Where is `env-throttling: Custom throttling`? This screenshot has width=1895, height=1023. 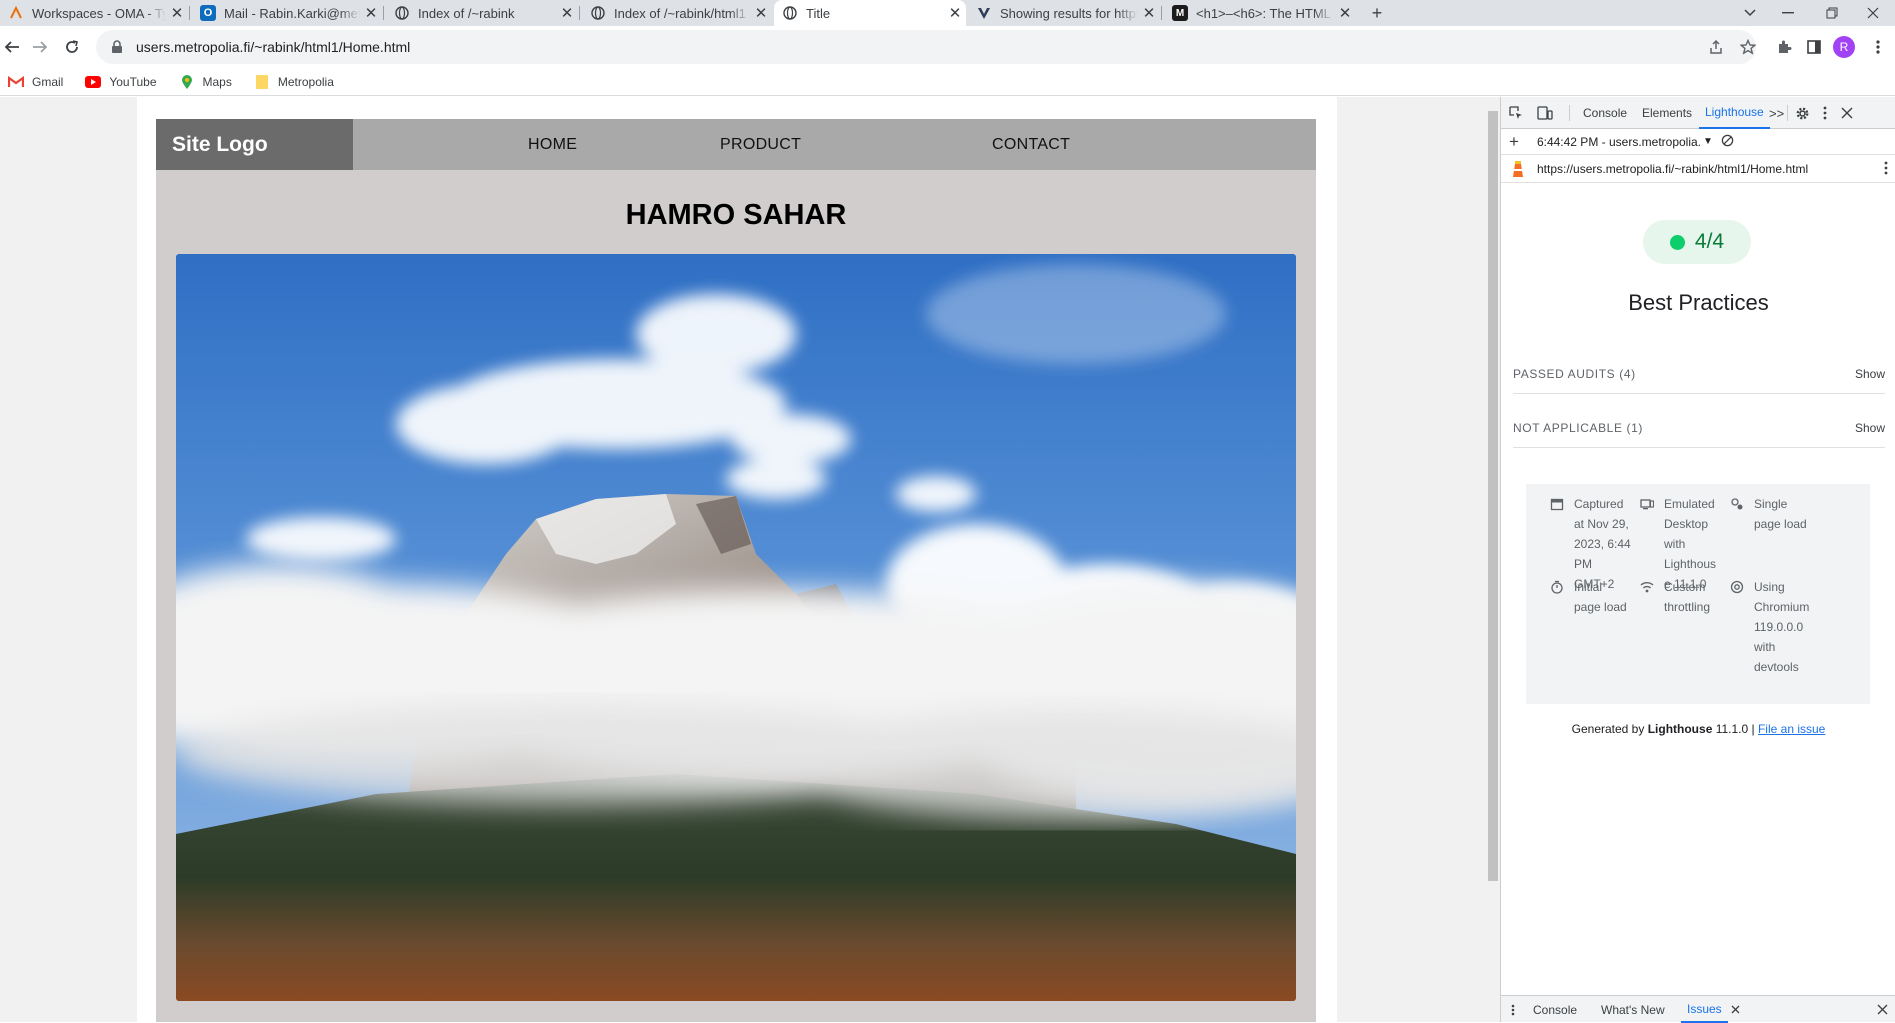 env-throttling: Custom throttling is located at coordinates (1690, 597).